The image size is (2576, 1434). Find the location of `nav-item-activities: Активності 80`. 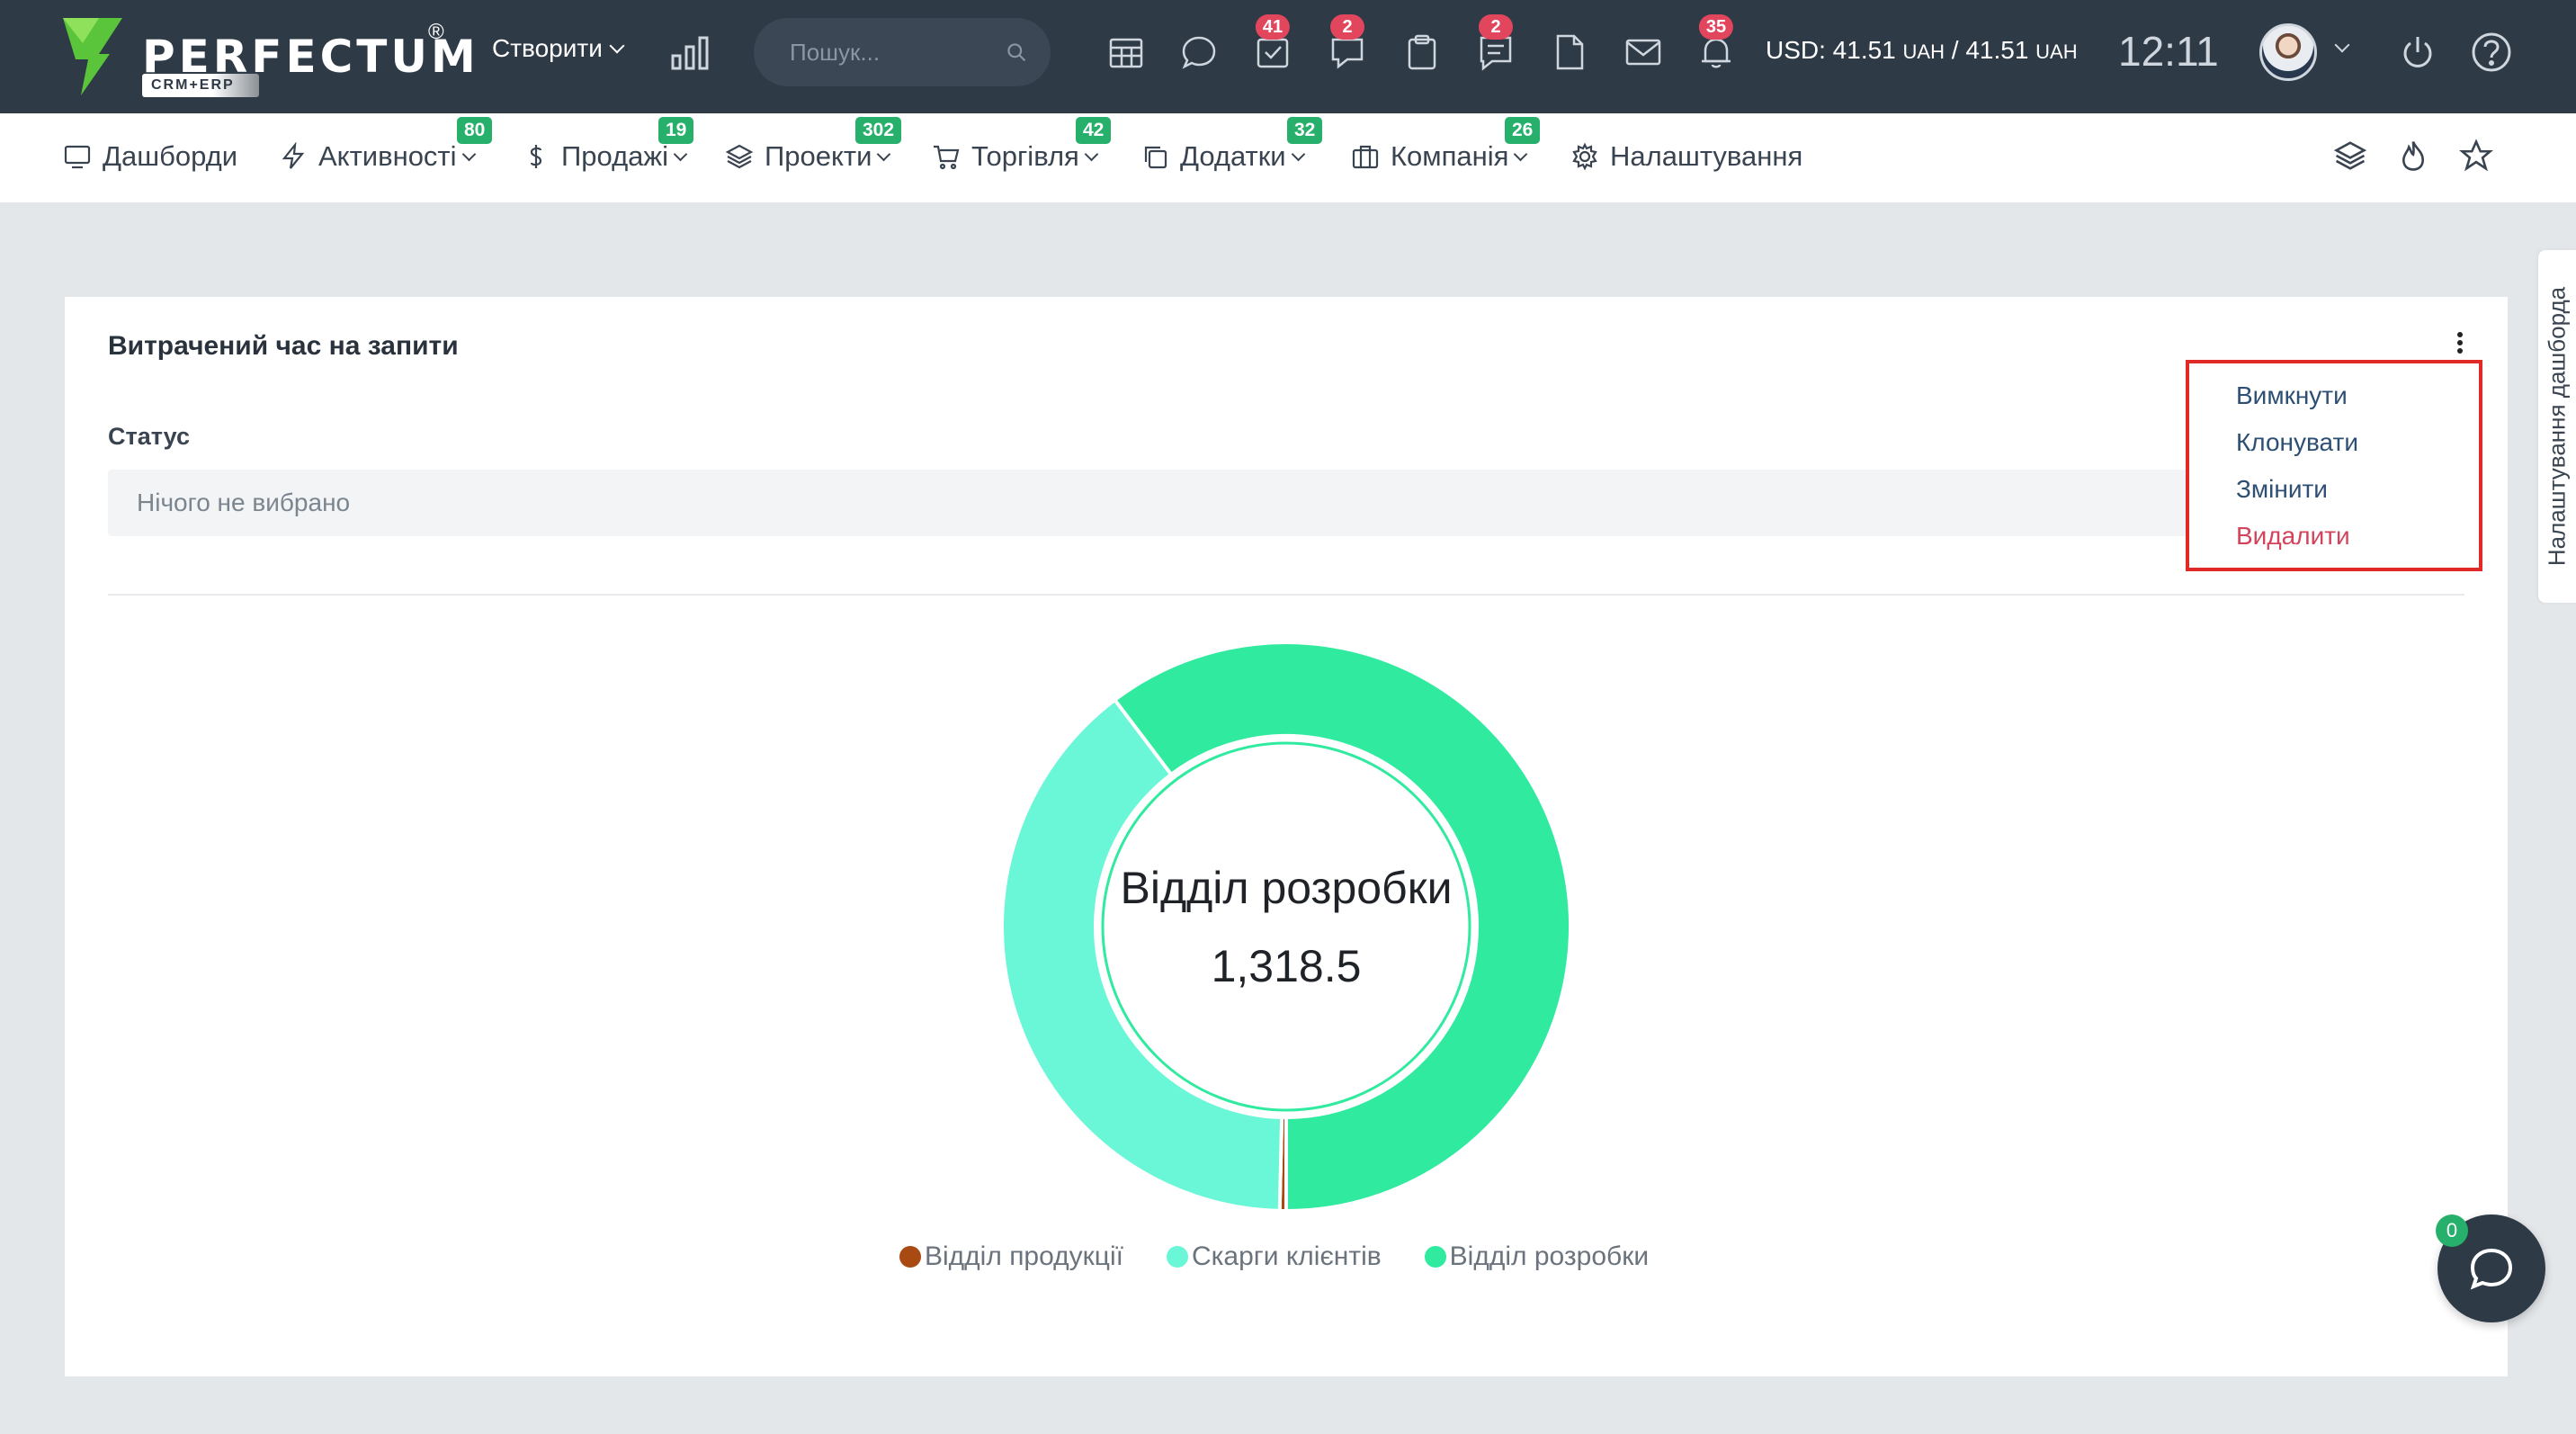

nav-item-activities: Активності 80 is located at coordinates (386, 145).